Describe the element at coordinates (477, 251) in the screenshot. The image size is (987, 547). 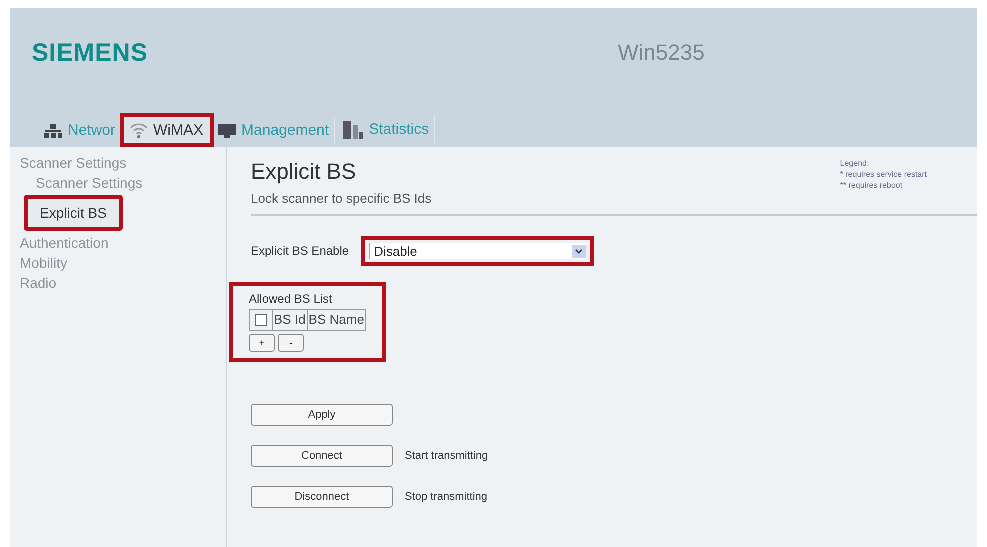
I see `enable-dropdown: Disable` at that location.